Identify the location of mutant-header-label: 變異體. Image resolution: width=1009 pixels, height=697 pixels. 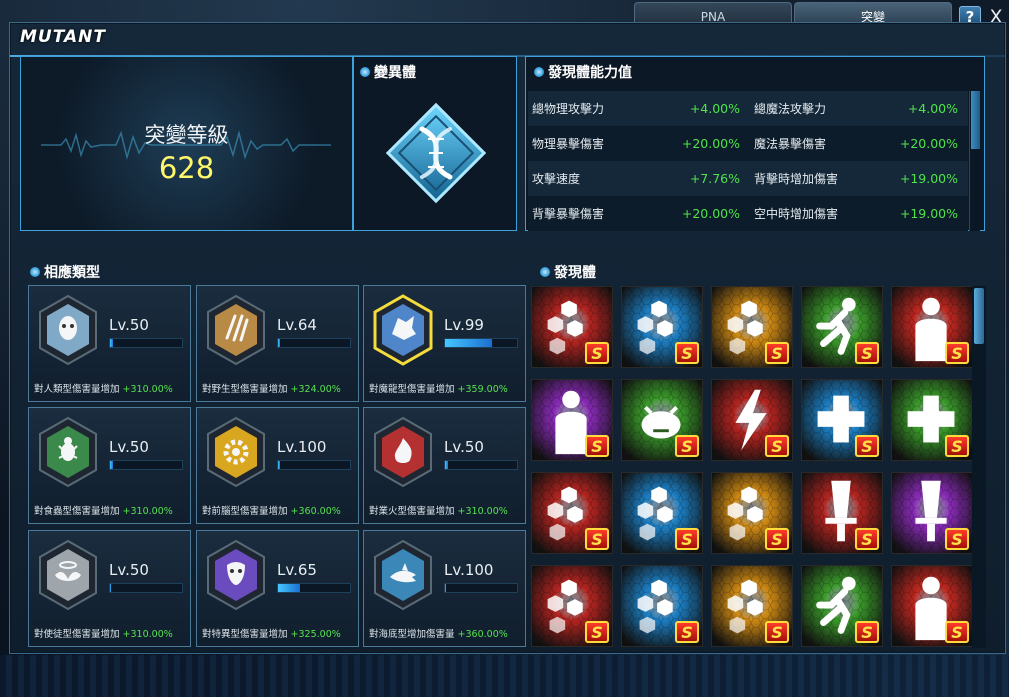
(395, 73).